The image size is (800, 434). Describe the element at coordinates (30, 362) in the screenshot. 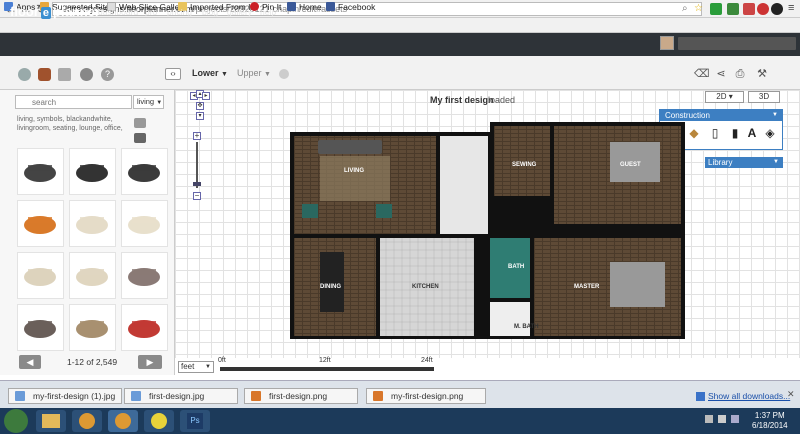

I see `prev-page-button: ◀` at that location.